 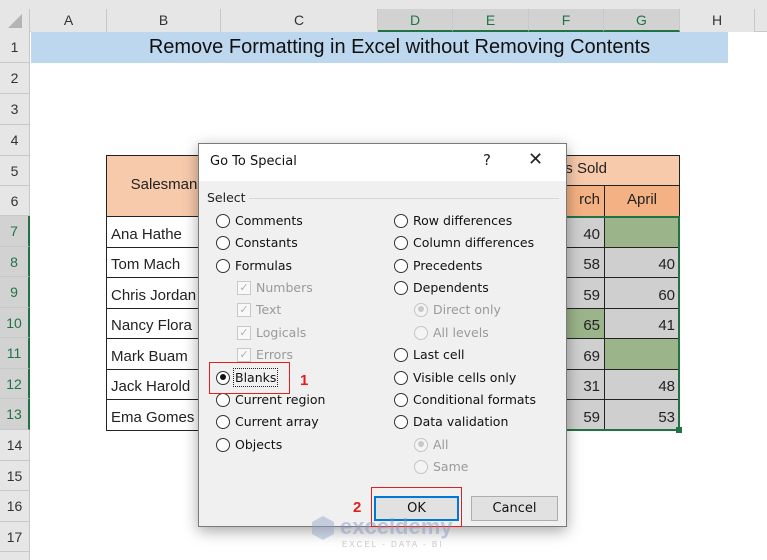 I want to click on column-header-e: E, so click(x=491, y=20).